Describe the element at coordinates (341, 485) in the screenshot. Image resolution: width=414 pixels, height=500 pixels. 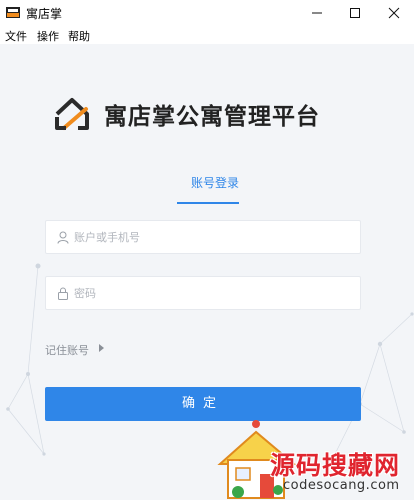
I see `watermark-url: codesocang.com` at that location.